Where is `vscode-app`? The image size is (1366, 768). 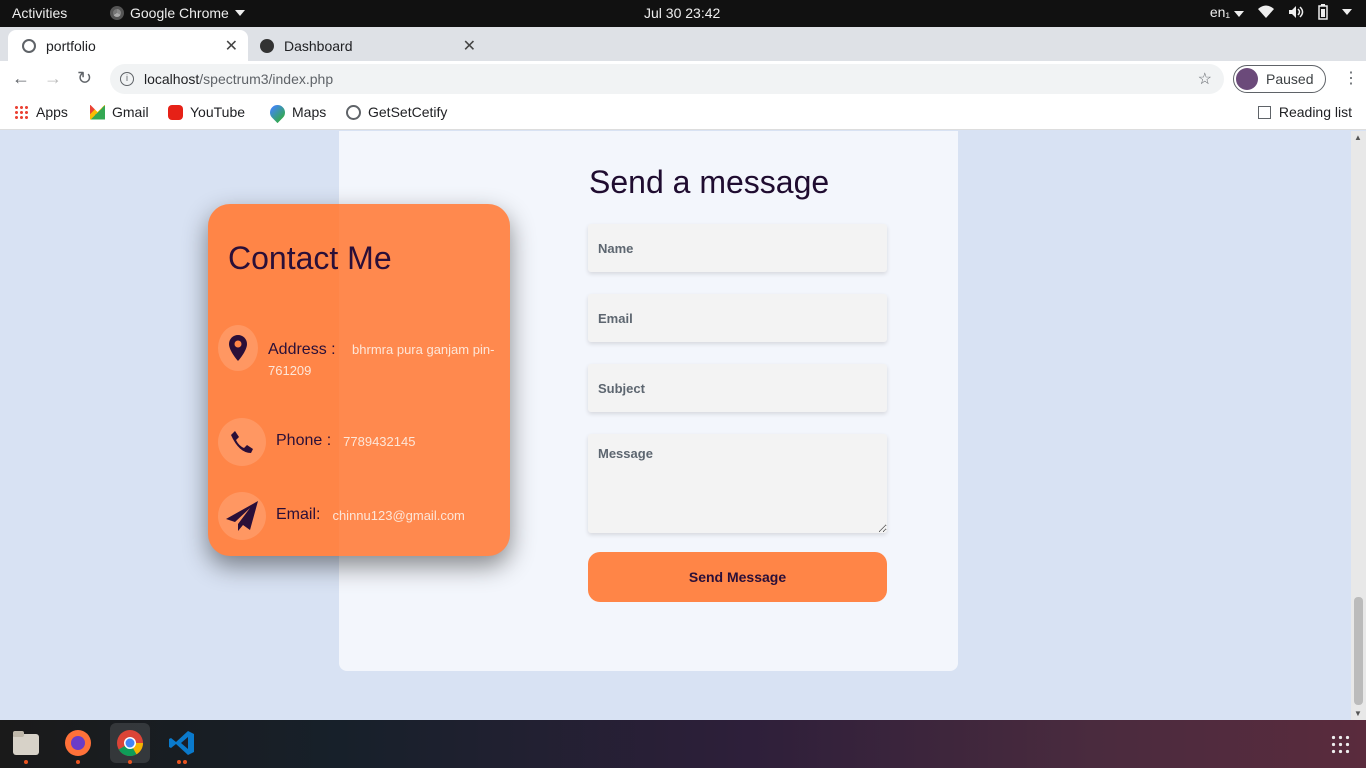
vscode-app is located at coordinates (182, 743).